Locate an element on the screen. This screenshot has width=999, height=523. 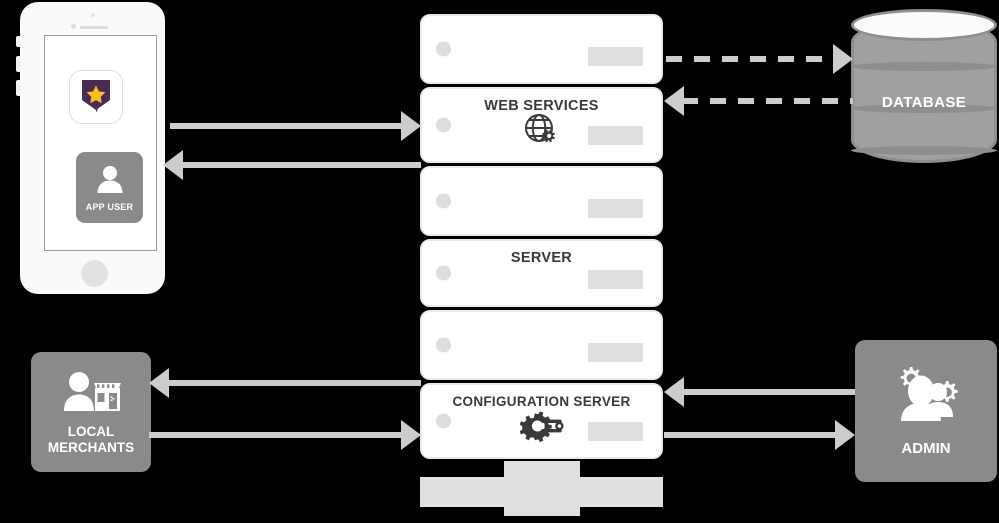
arrow-server-to-admin is located at coordinates (759, 435).